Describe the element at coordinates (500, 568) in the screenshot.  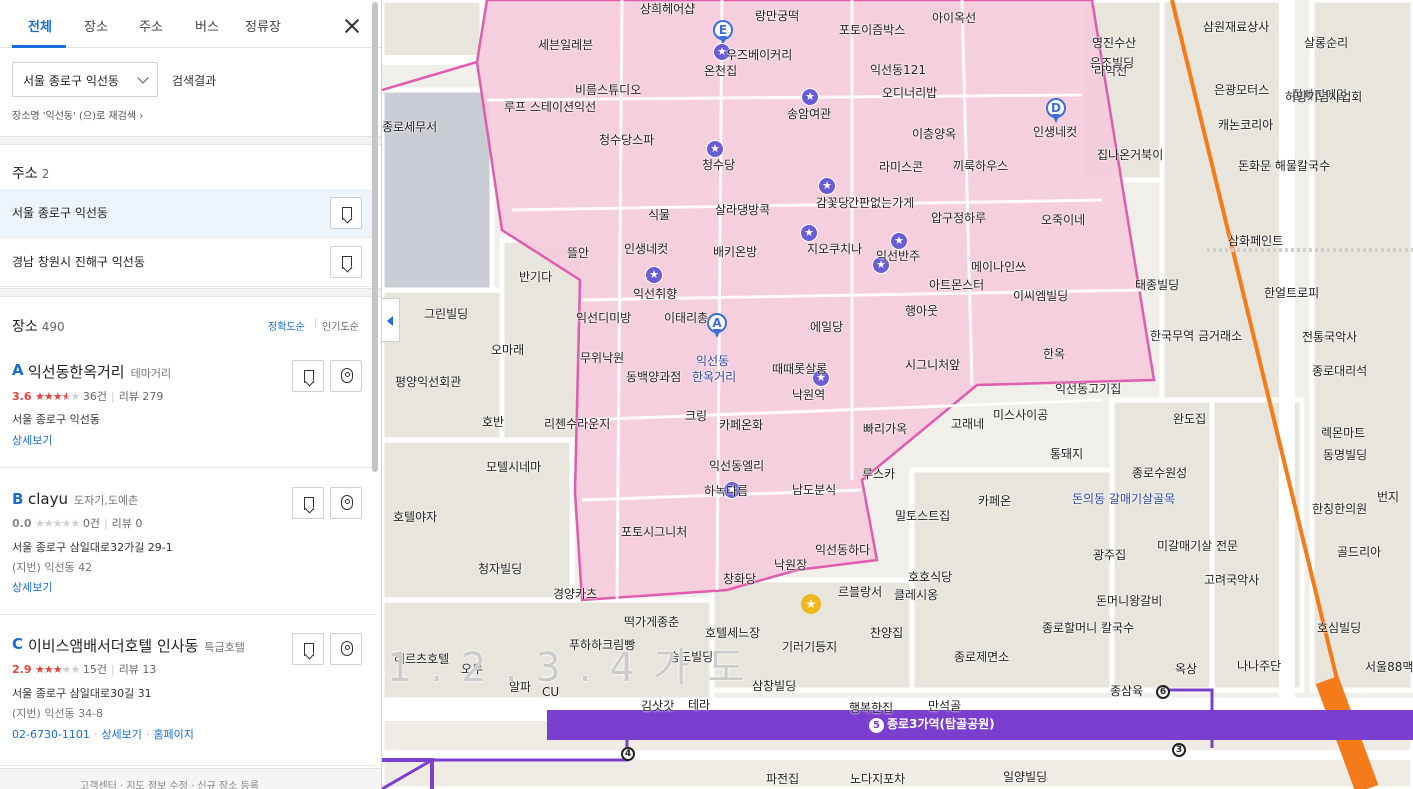
I see `map-label: 청자빌딩` at that location.